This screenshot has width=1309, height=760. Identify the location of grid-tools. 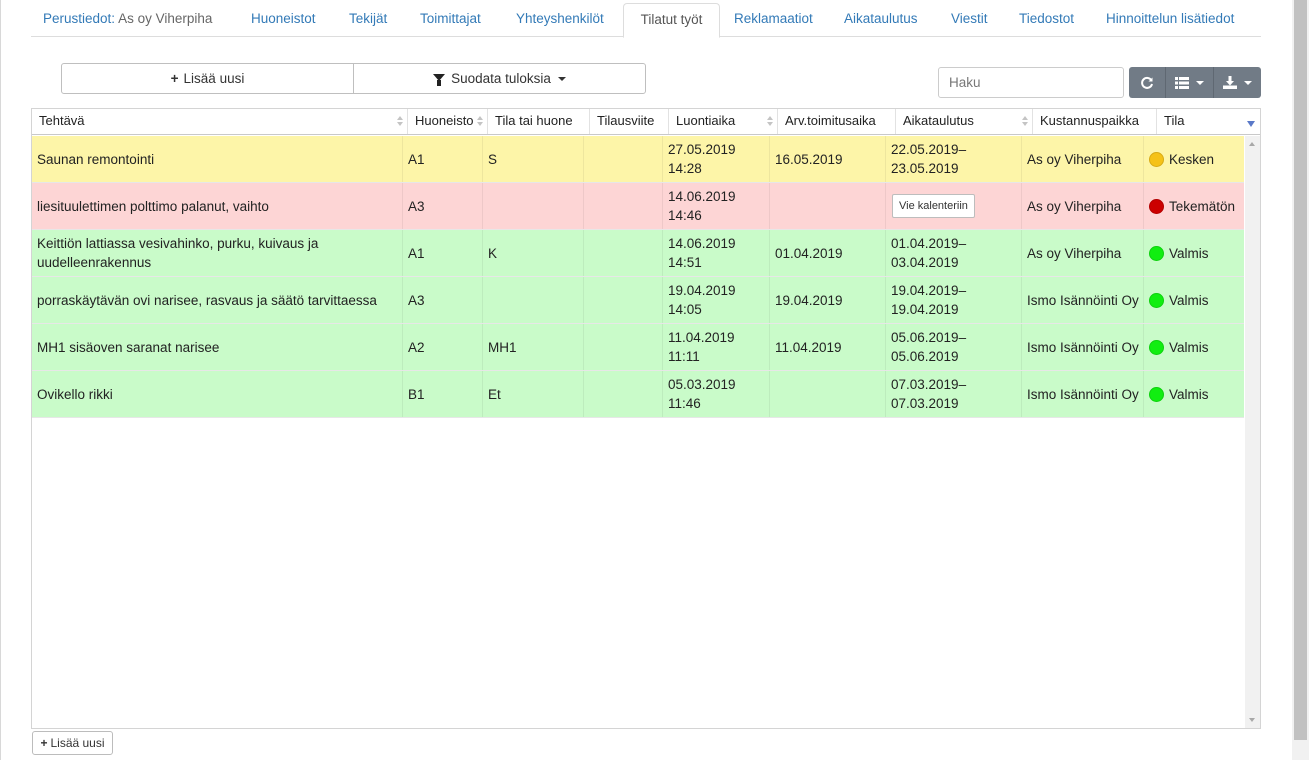
(1195, 82).